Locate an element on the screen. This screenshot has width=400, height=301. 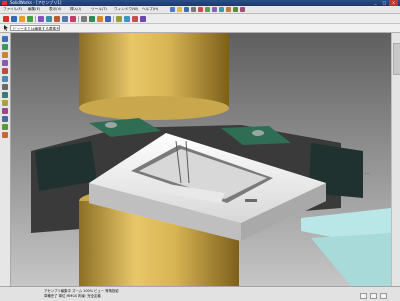
menu-tools: ツール(T) is located at coordinates (99, 9).